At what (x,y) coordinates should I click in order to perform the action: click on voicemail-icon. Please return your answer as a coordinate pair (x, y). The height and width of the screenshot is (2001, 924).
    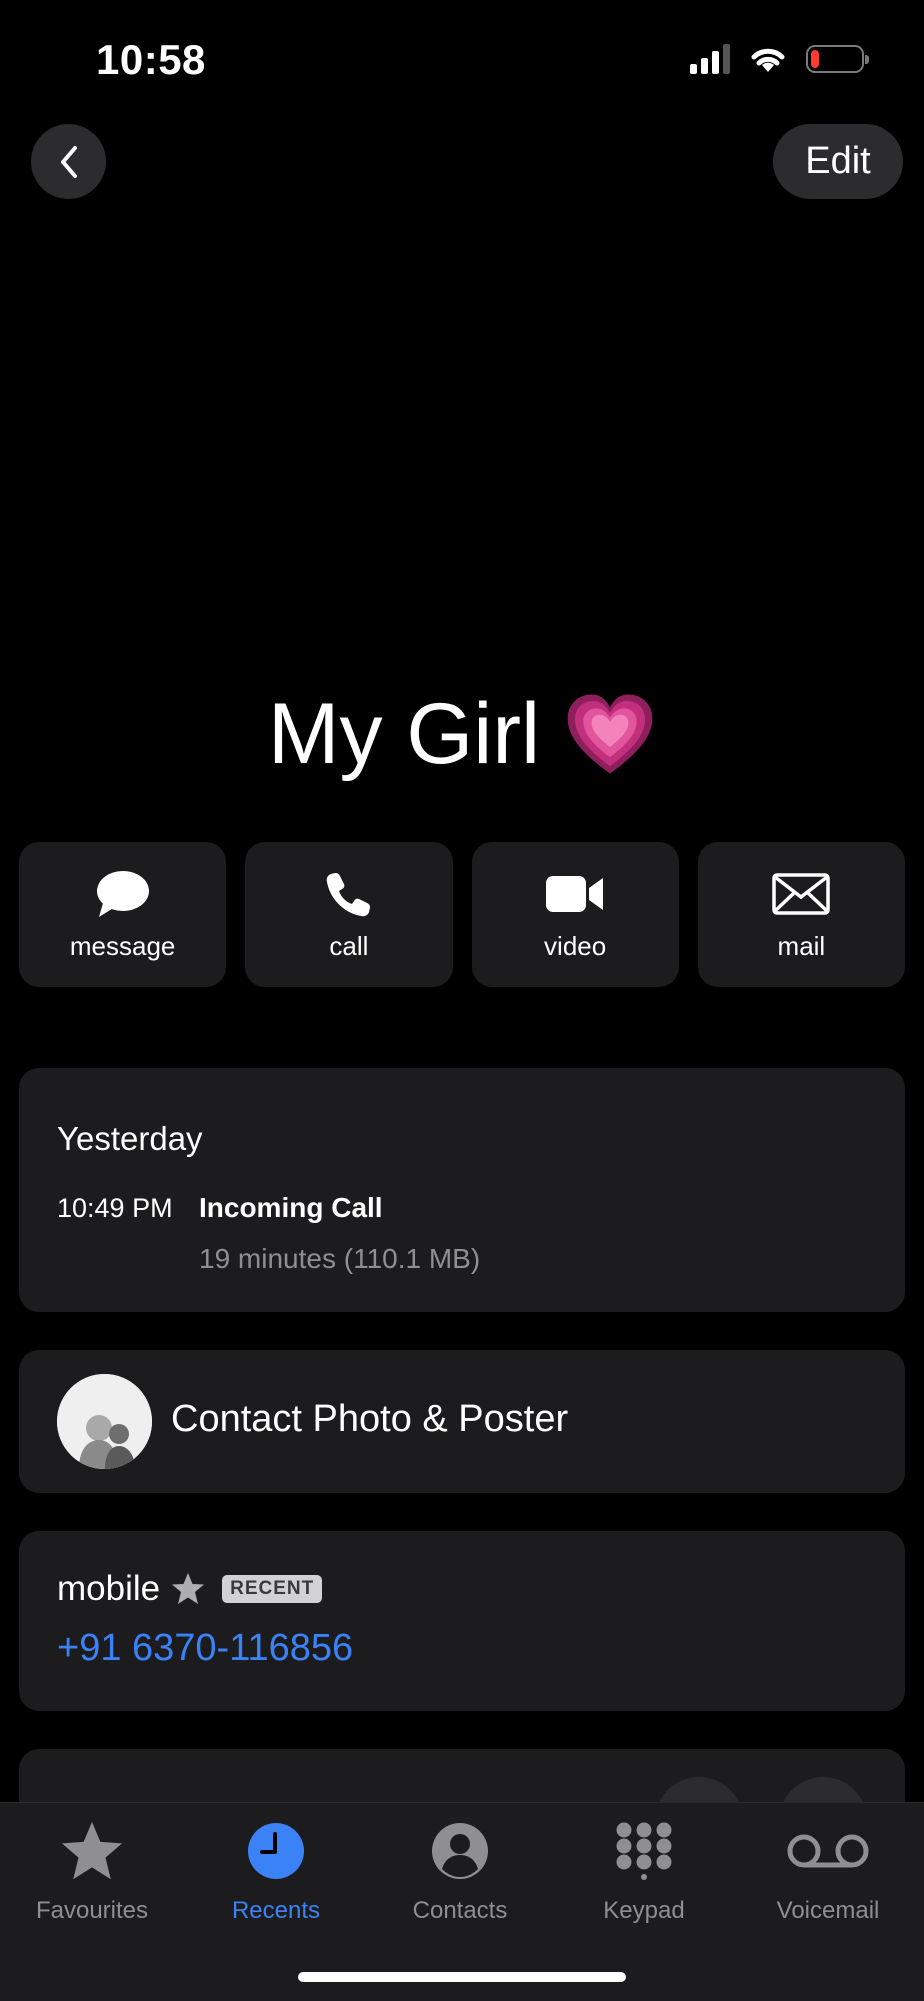
    Looking at the image, I should click on (828, 1851).